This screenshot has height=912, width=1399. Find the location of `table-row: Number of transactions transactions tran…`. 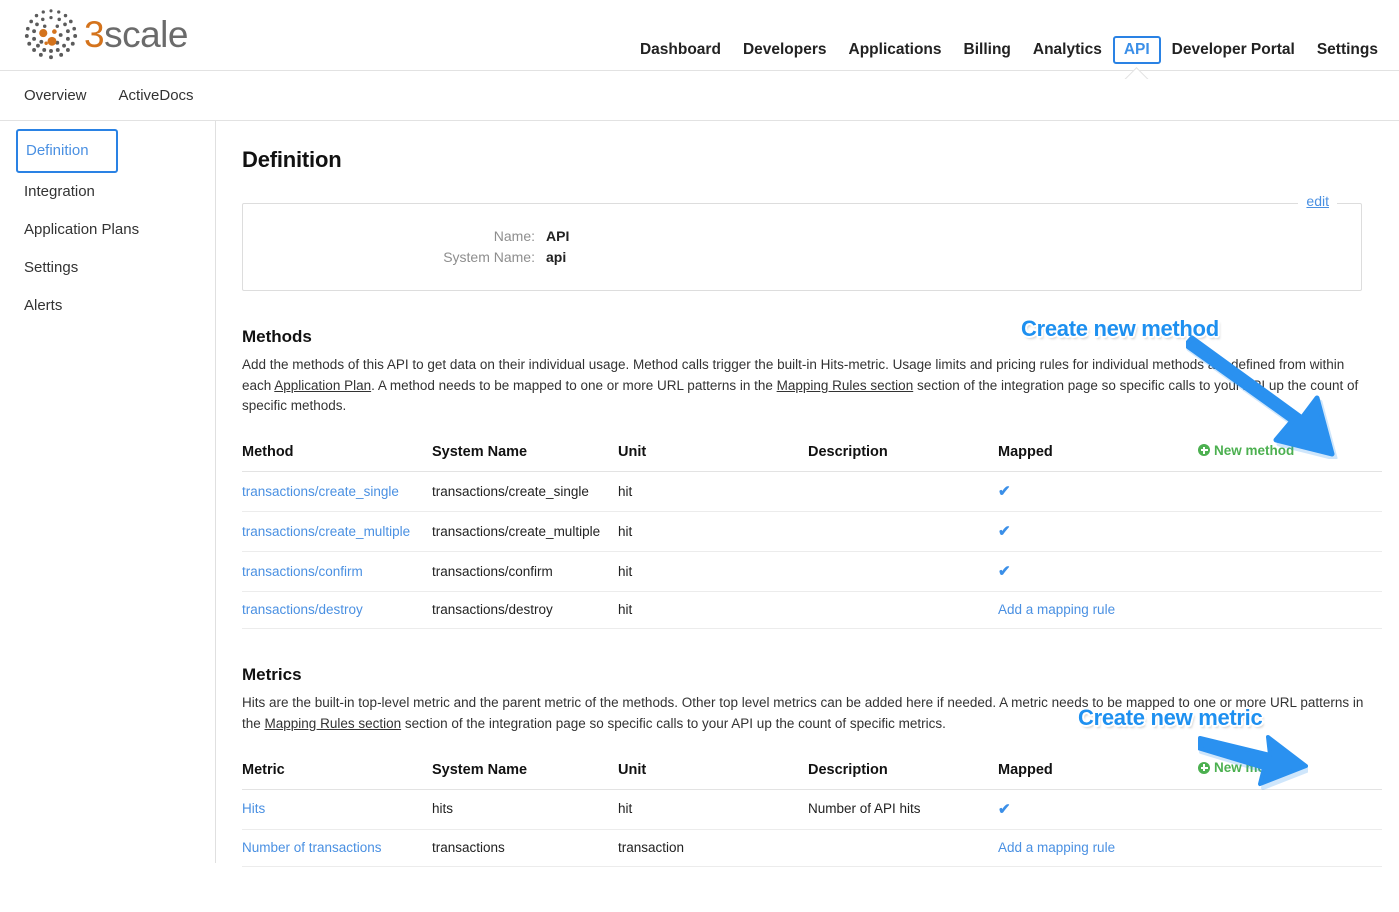

table-row: Number of transactions transactions tran… is located at coordinates (812, 848).